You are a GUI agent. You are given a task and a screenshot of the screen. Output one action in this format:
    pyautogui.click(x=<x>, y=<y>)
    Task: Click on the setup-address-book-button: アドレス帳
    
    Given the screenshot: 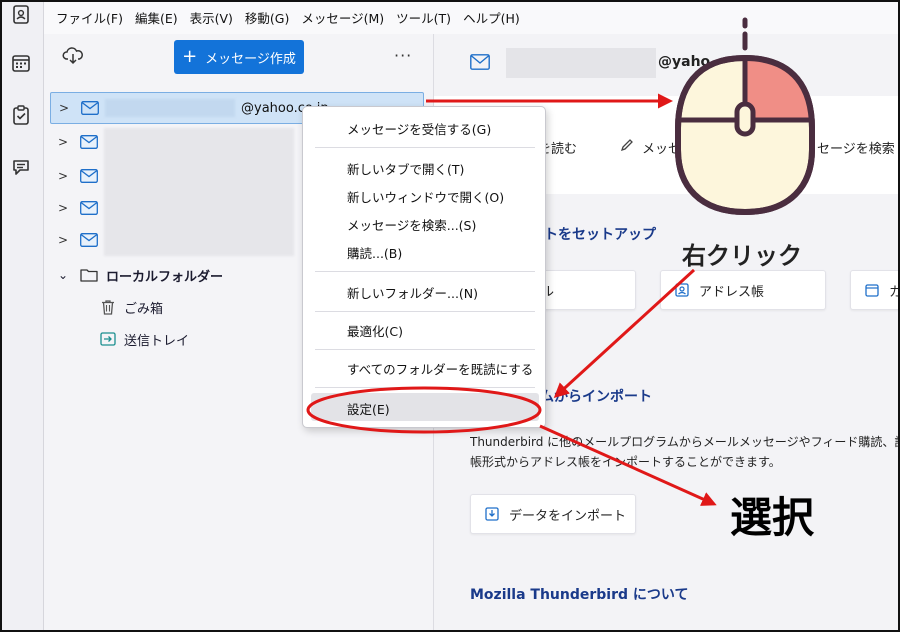 What is the action you would take?
    pyautogui.click(x=743, y=290)
    